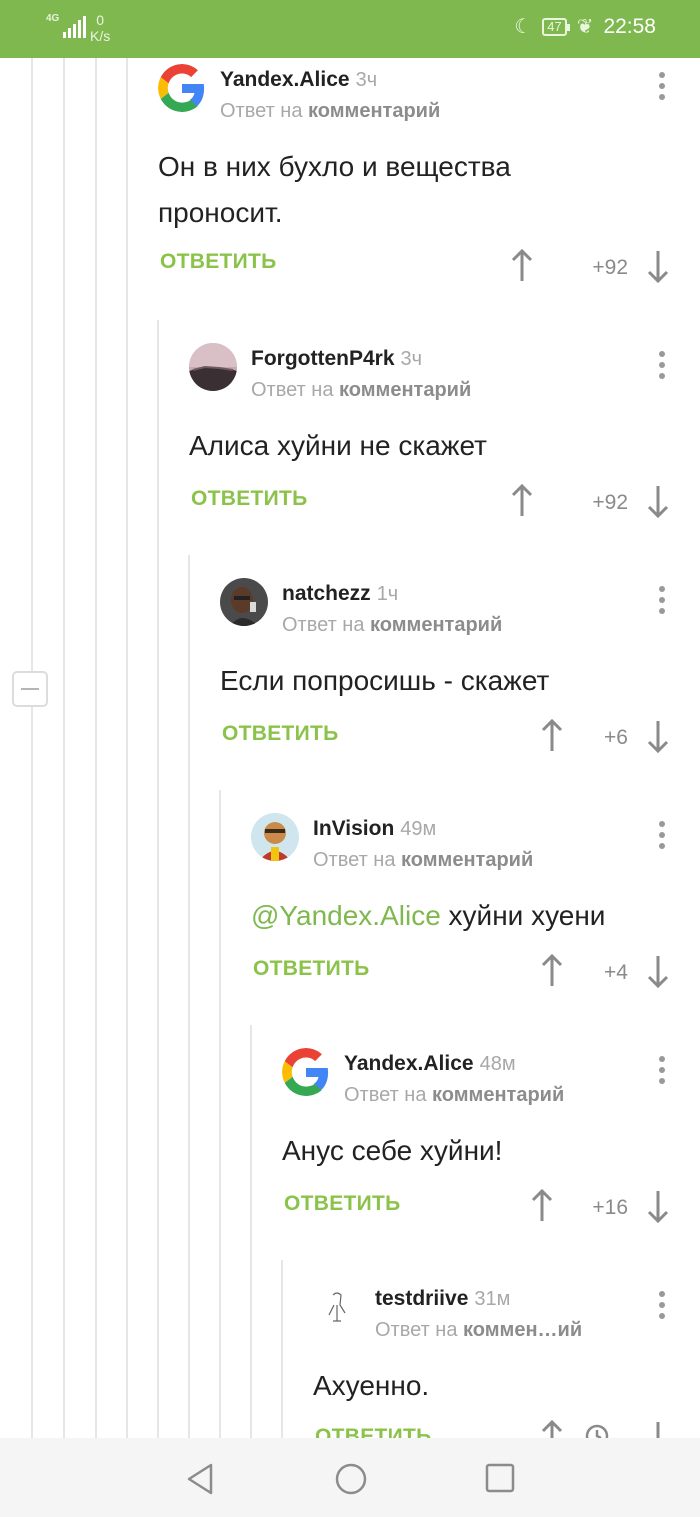 The image size is (700, 1517). I want to click on person-avatar, so click(244, 602).